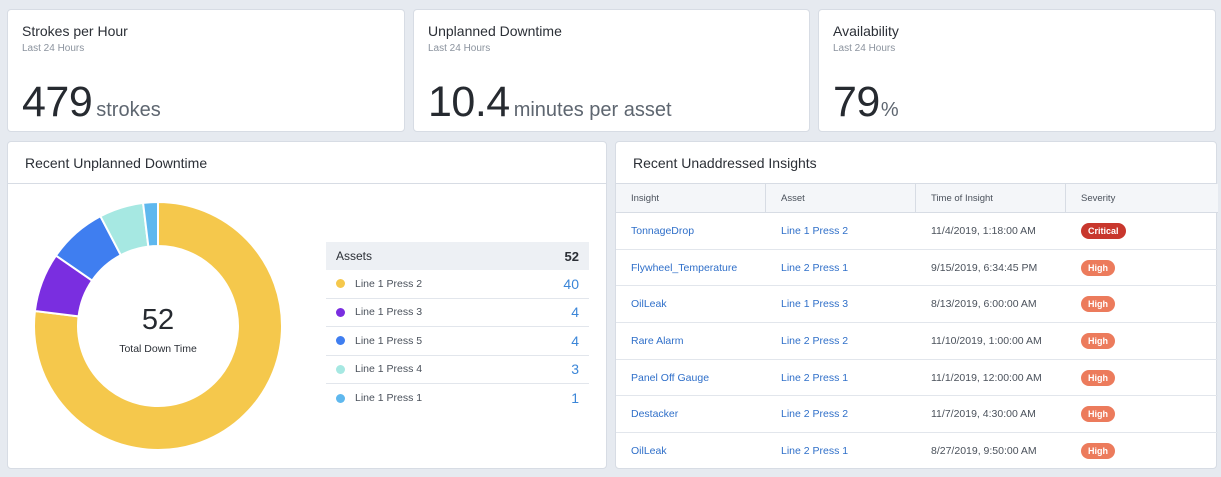 Image resolution: width=1221 pixels, height=477 pixels. Describe the element at coordinates (984, 267) in the screenshot. I see `insight-time: 9/15/2019, 6:34:45 PM` at that location.